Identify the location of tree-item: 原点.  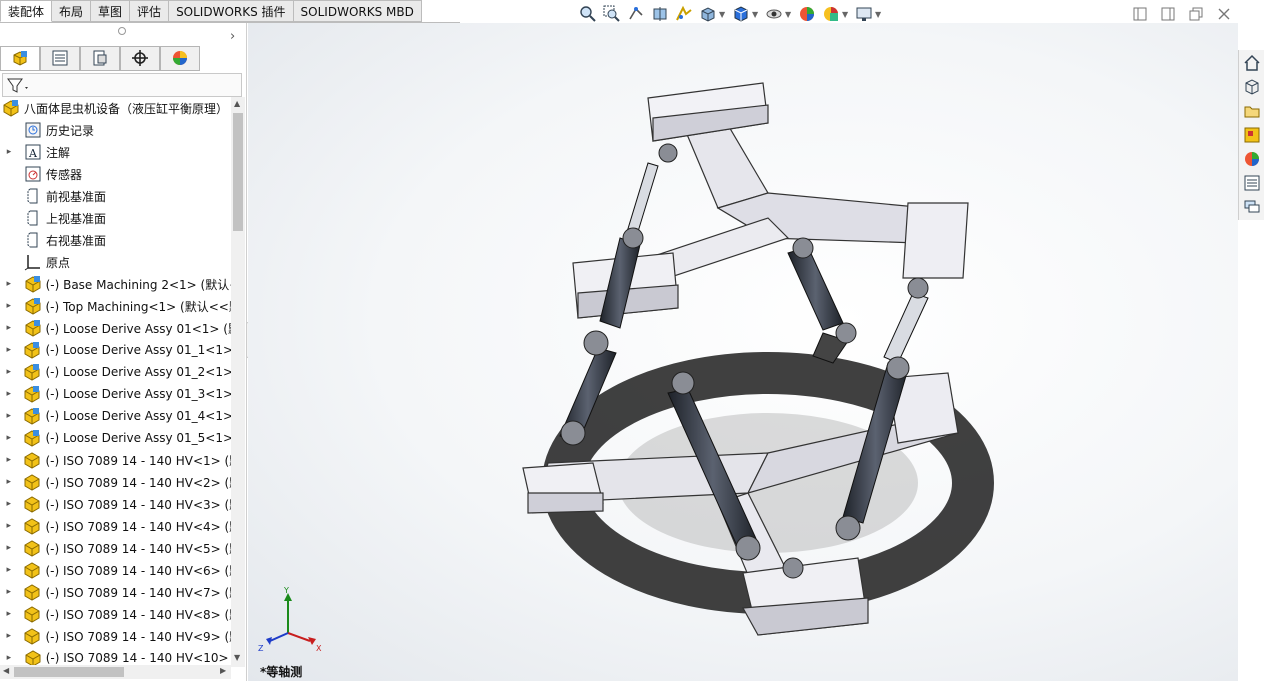
(115, 262).